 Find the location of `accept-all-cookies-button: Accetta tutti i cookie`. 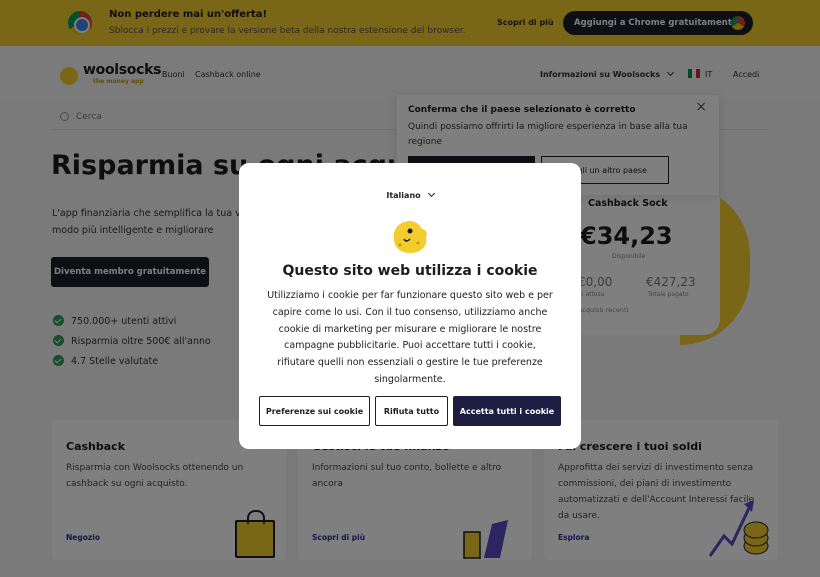

accept-all-cookies-button: Accetta tutti i cookie is located at coordinates (507, 411).